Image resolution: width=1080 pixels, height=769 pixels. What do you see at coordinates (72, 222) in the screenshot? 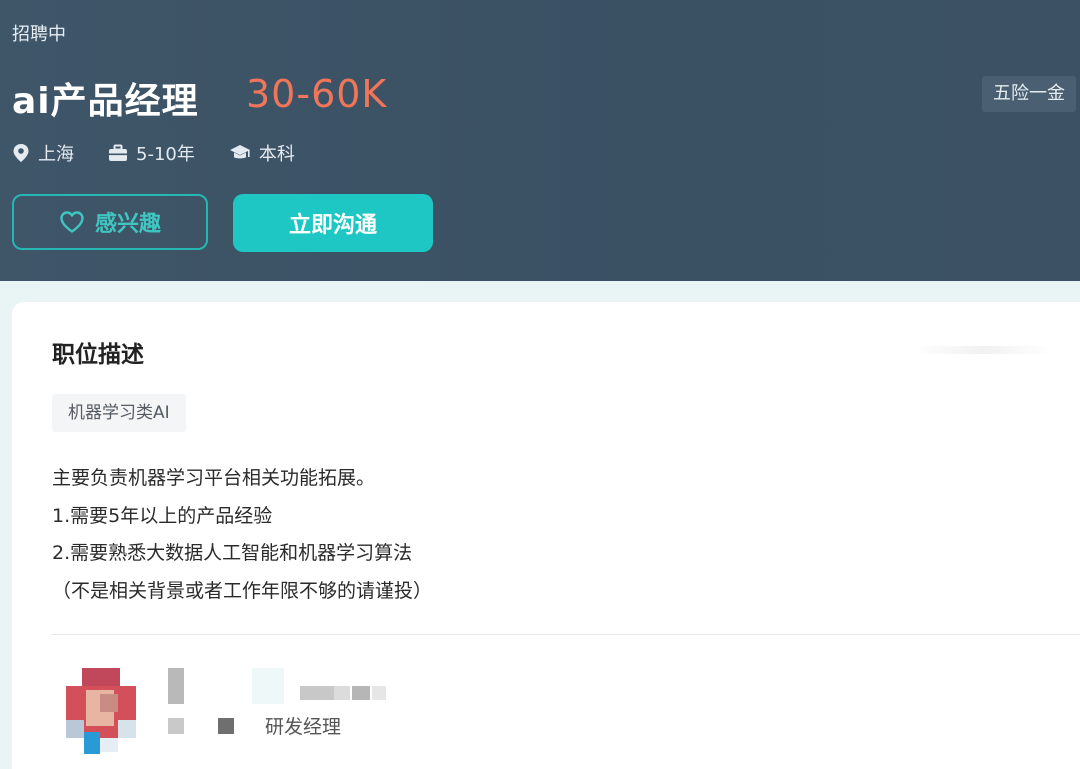
I see `heart-icon` at bounding box center [72, 222].